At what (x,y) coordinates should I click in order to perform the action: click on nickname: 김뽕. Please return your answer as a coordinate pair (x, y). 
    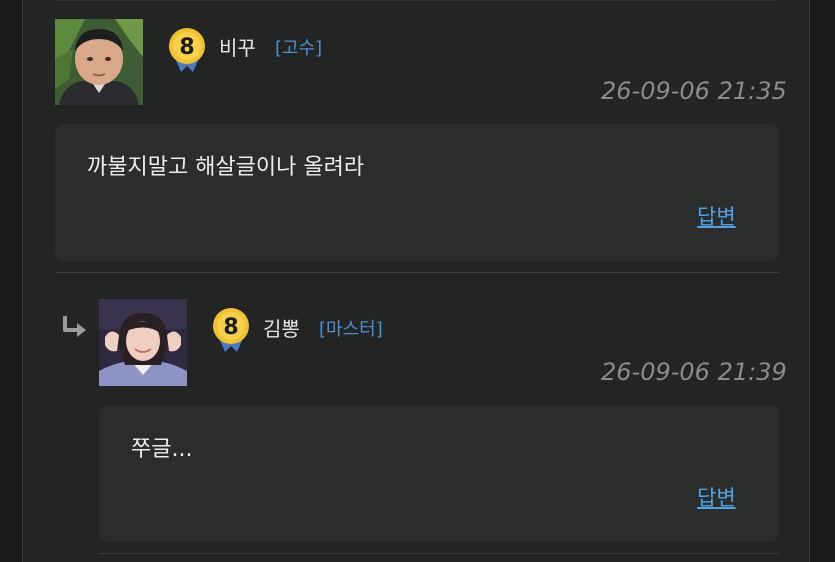
    Looking at the image, I should click on (281, 329).